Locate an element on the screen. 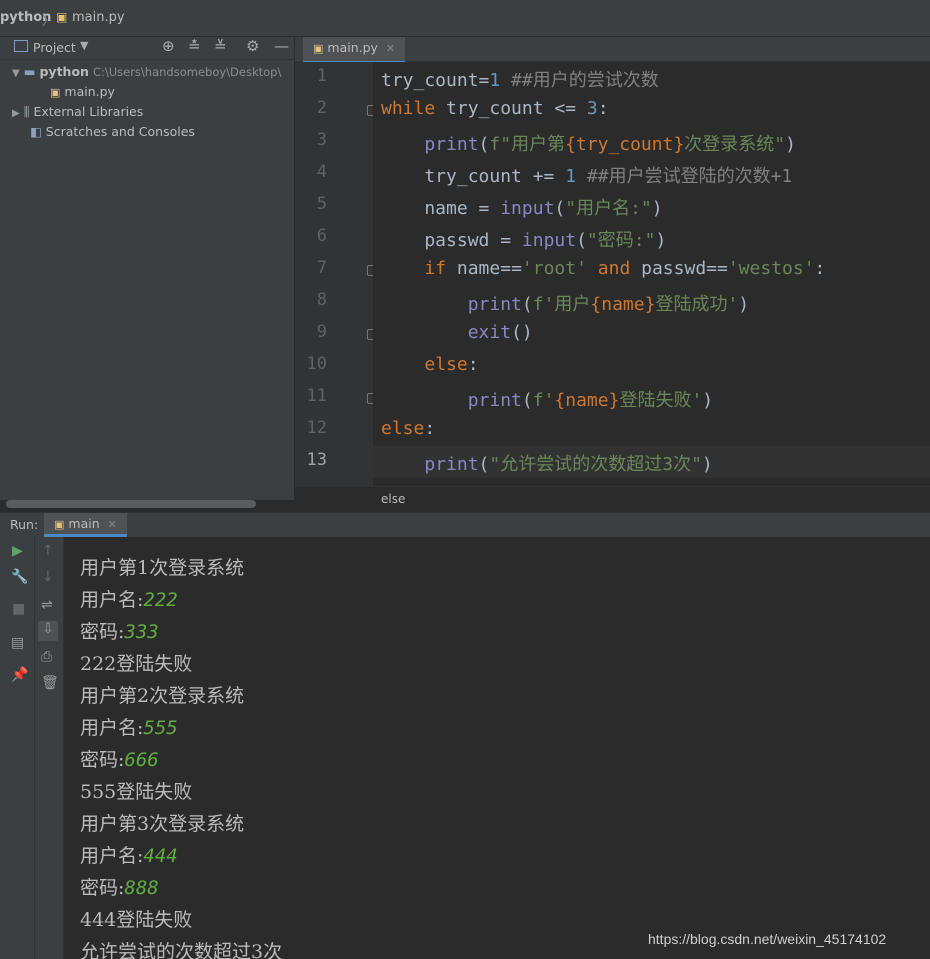 This screenshot has width=930, height=959. line-number: 3 is located at coordinates (321, 140).